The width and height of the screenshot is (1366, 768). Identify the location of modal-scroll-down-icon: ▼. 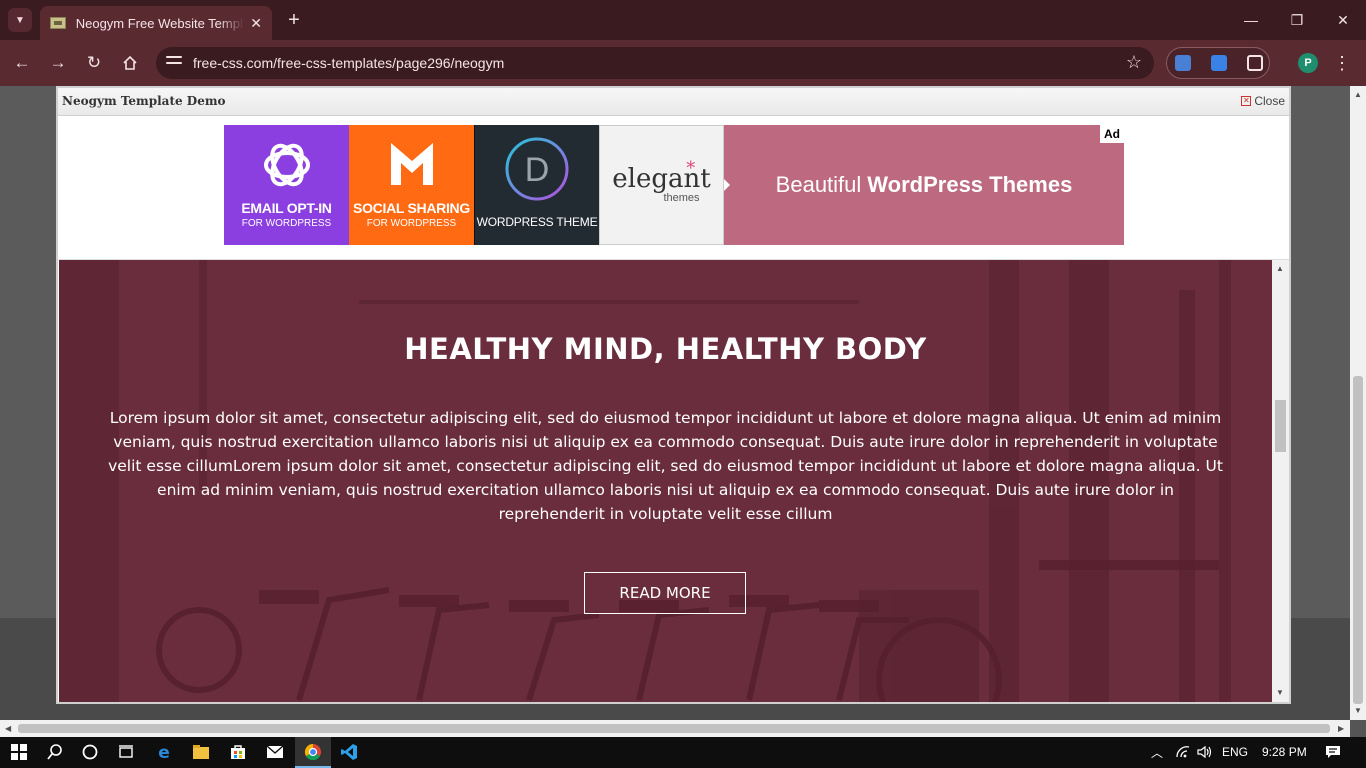
(1280, 692).